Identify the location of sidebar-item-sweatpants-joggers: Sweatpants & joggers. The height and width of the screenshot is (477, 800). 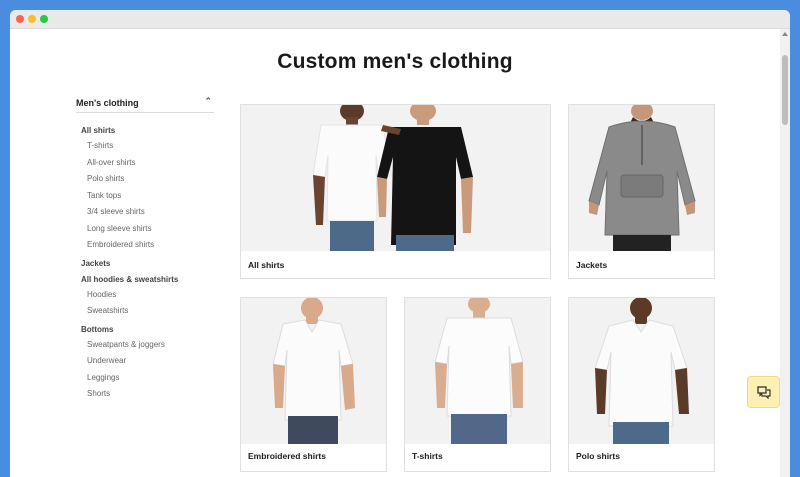
(126, 344).